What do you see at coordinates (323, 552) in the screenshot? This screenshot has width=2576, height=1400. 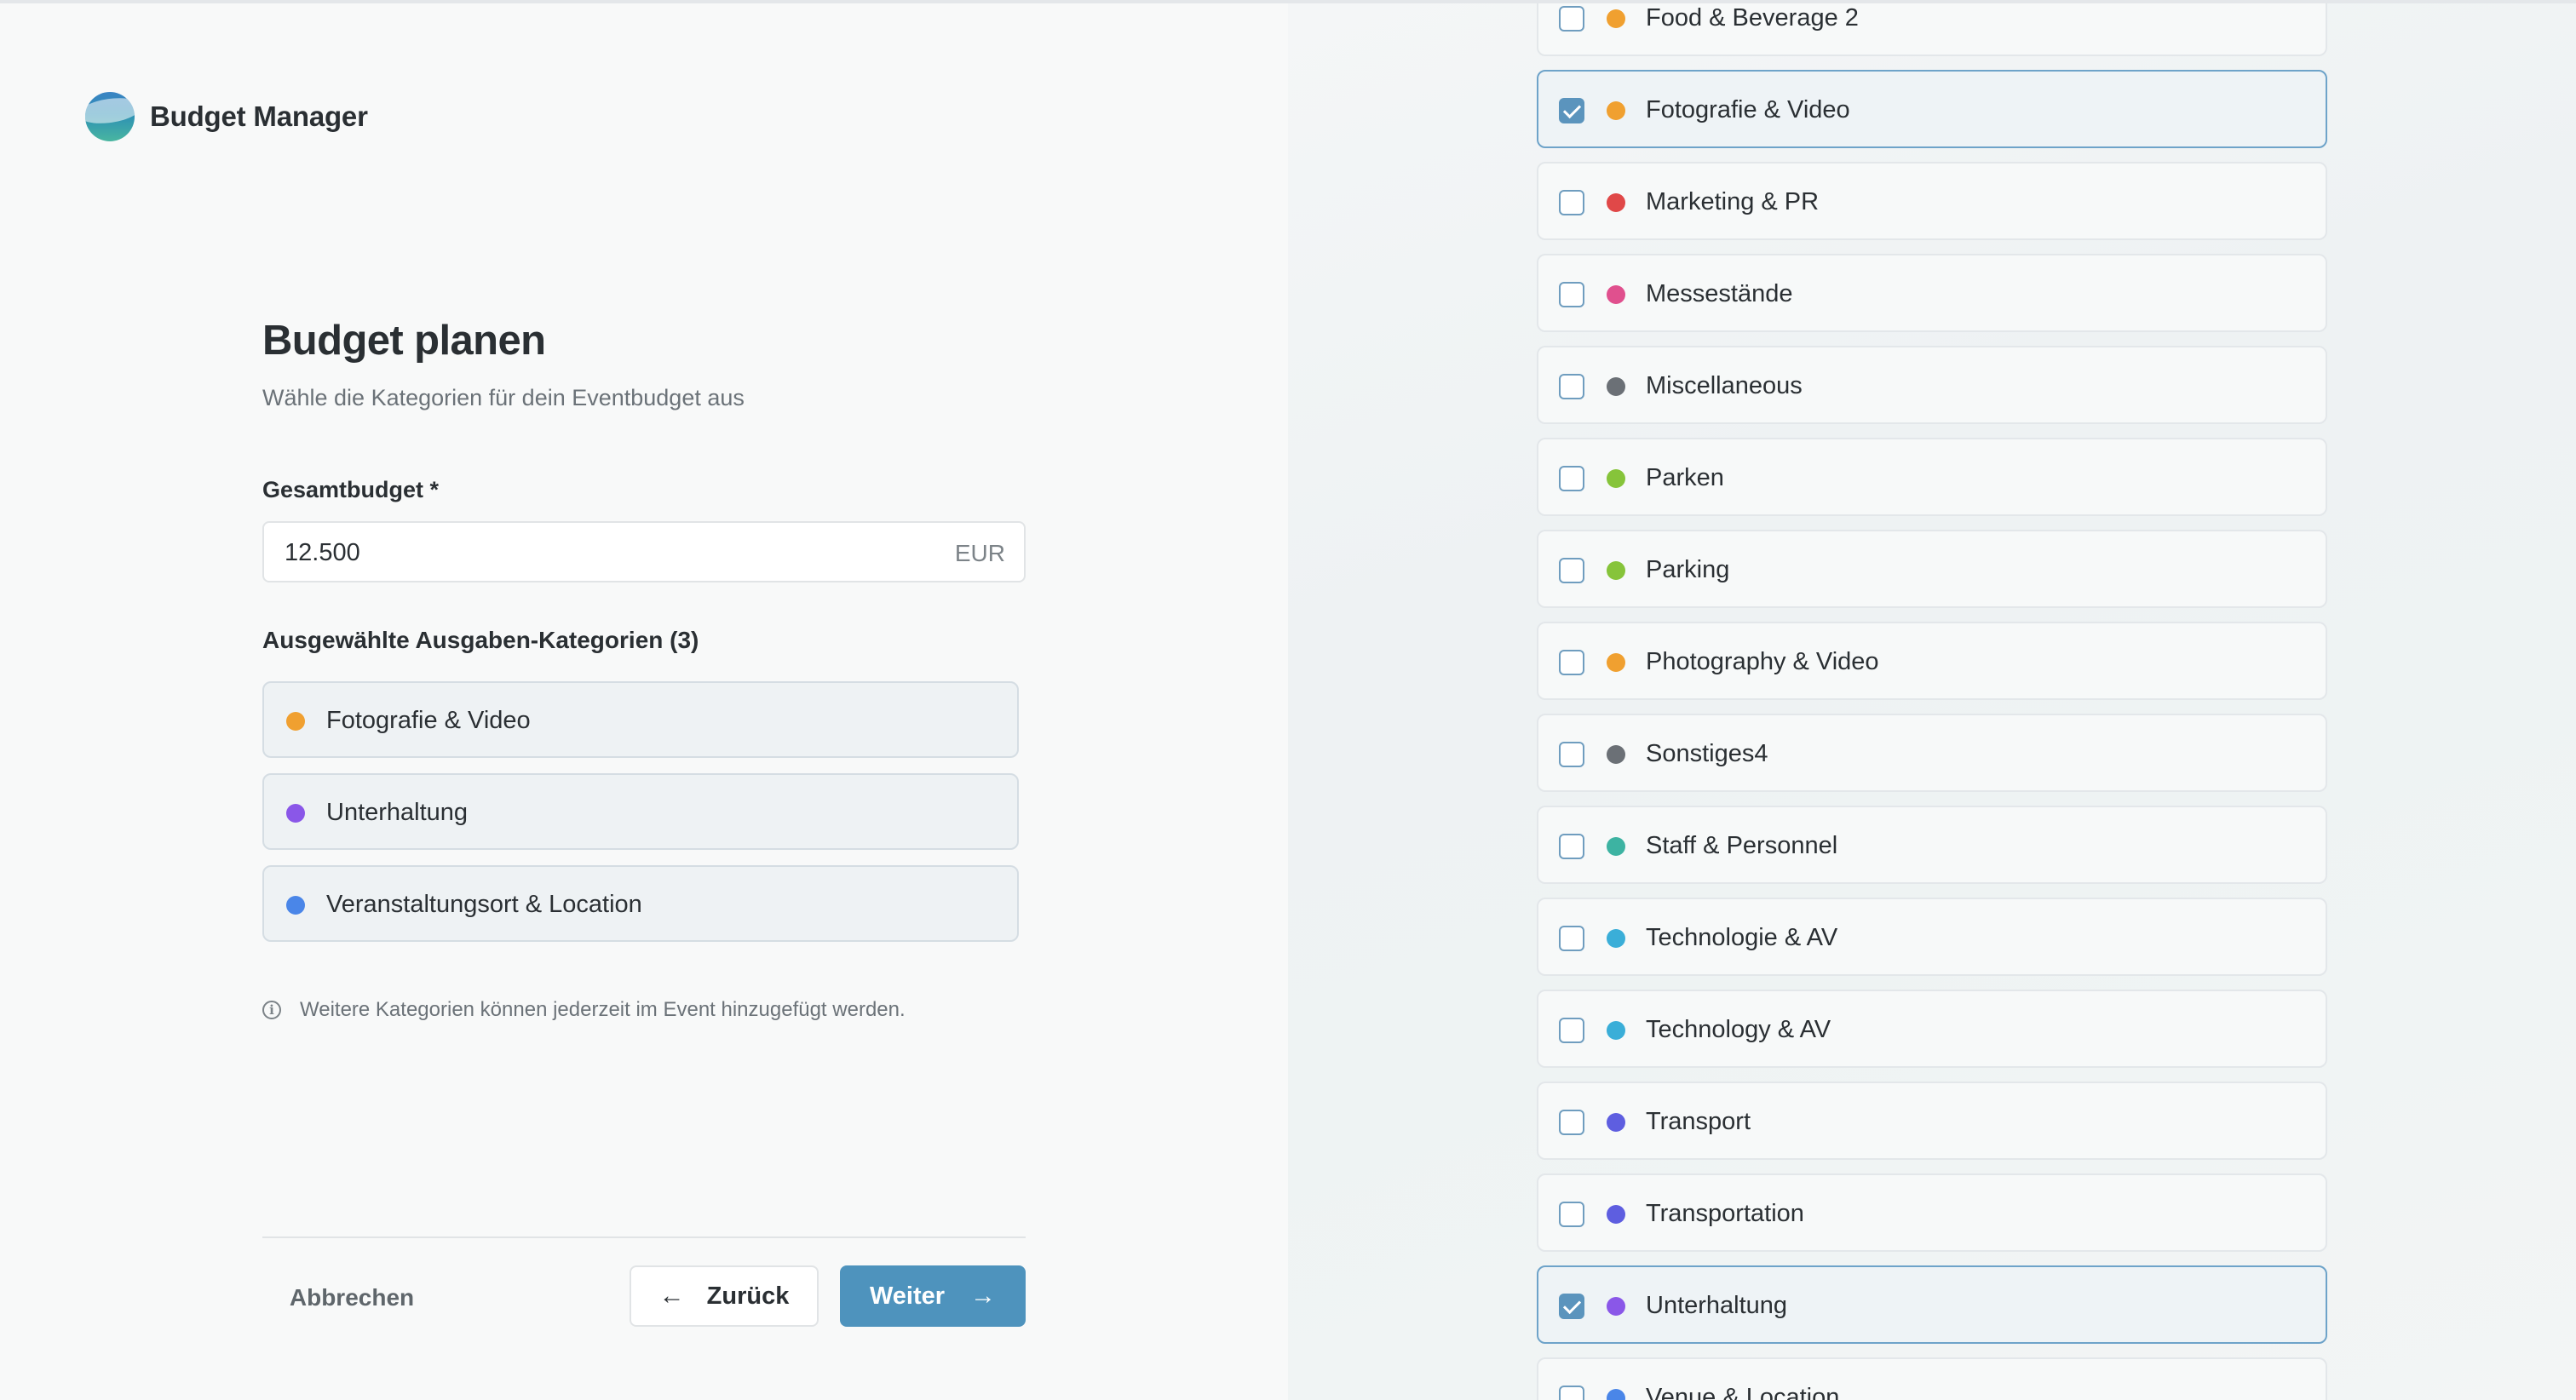 I see `budget-value: 12.500` at bounding box center [323, 552].